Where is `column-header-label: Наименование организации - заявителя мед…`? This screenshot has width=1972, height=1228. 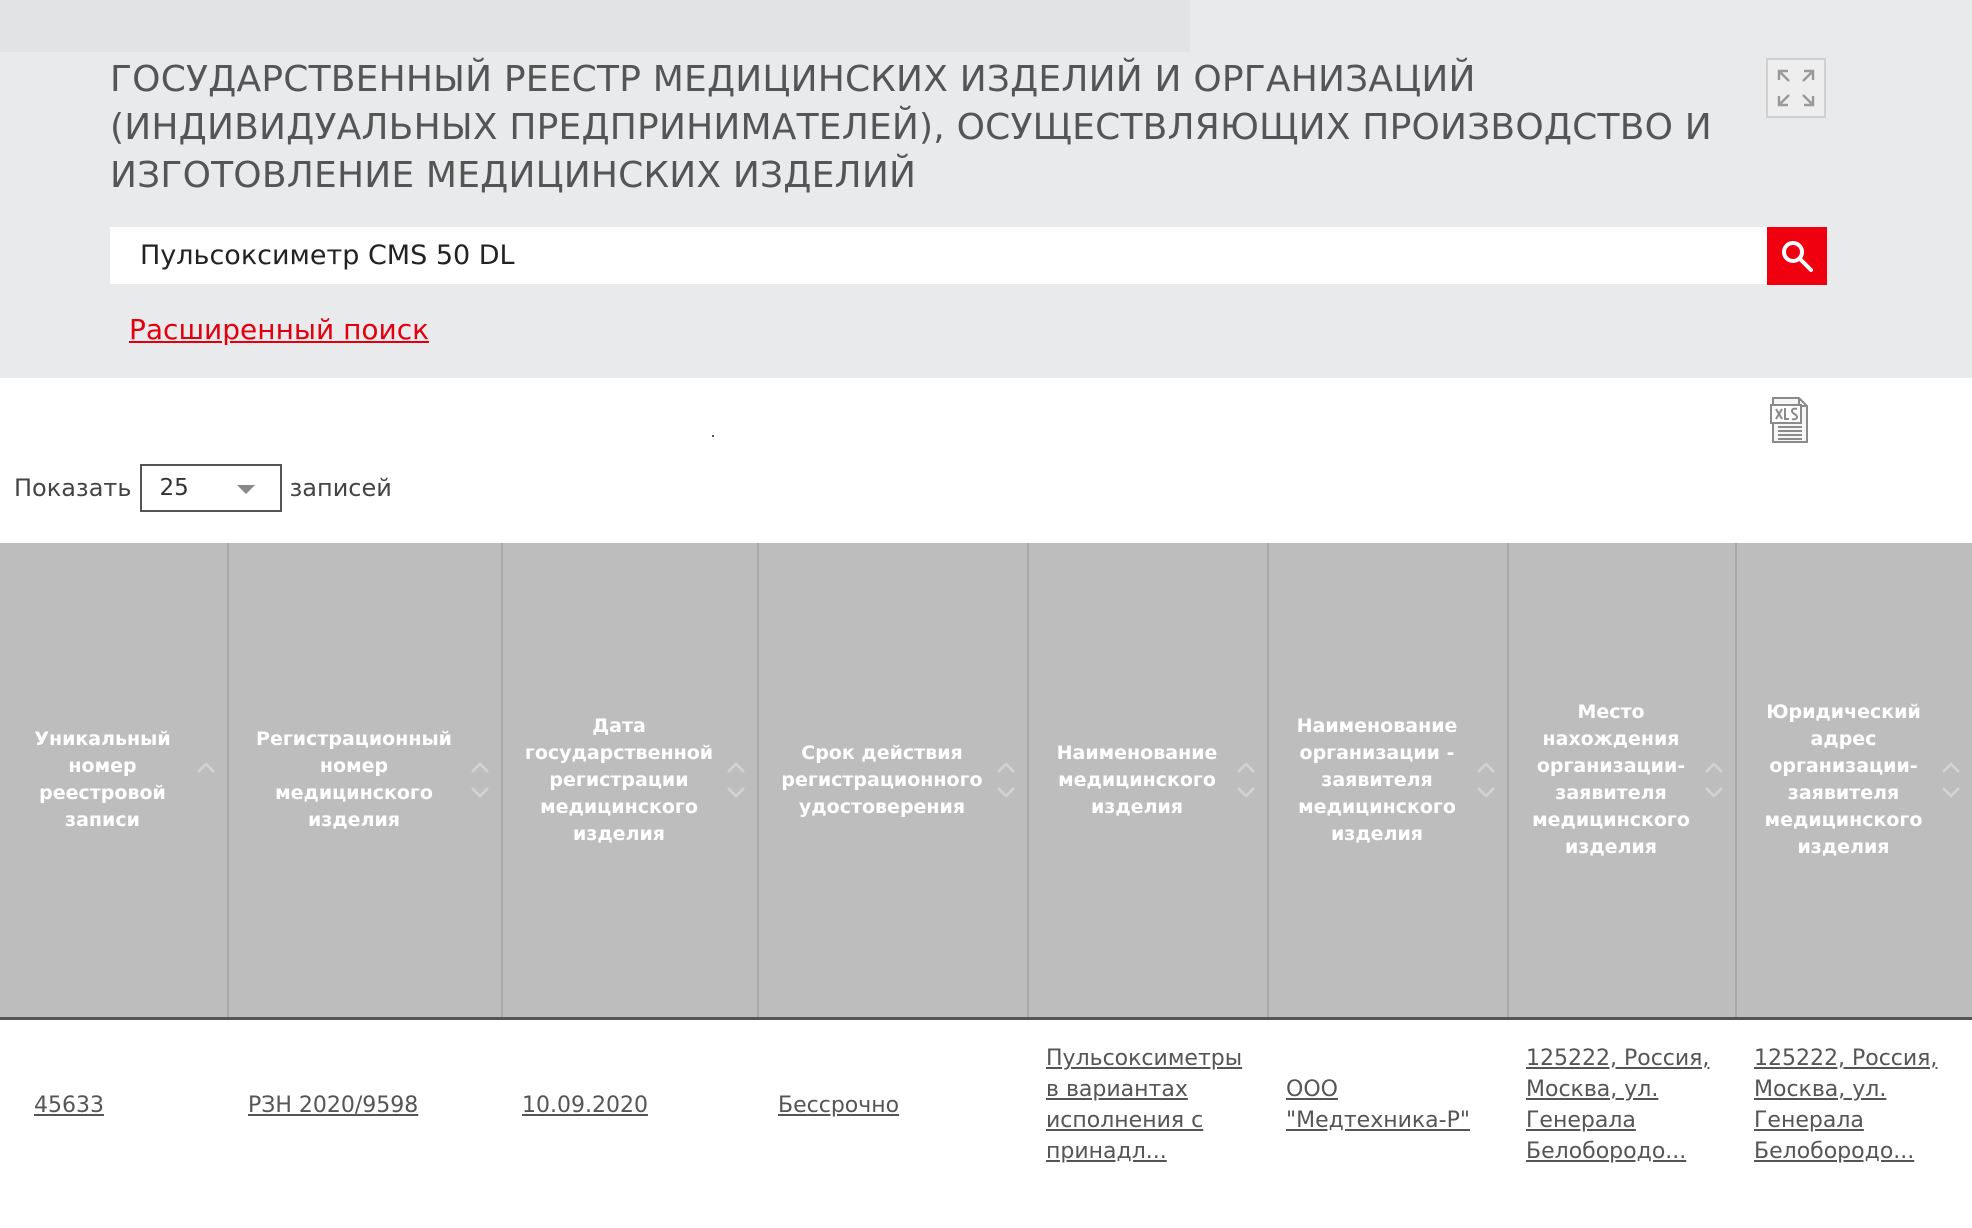 column-header-label: Наименование организации - заявителя мед… is located at coordinates (1377, 779).